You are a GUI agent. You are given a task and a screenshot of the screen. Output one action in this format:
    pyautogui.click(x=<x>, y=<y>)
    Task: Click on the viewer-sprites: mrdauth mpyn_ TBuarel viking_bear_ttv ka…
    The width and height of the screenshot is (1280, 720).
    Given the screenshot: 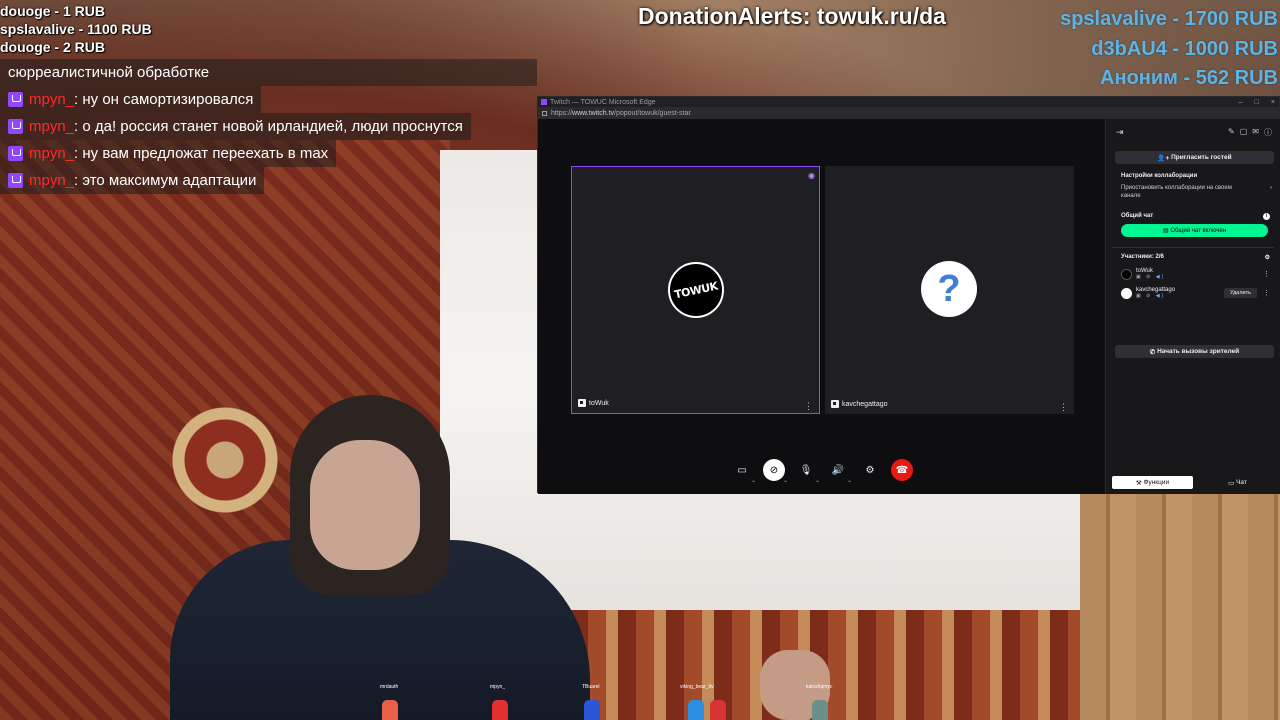 What is the action you would take?
    pyautogui.click(x=610, y=702)
    